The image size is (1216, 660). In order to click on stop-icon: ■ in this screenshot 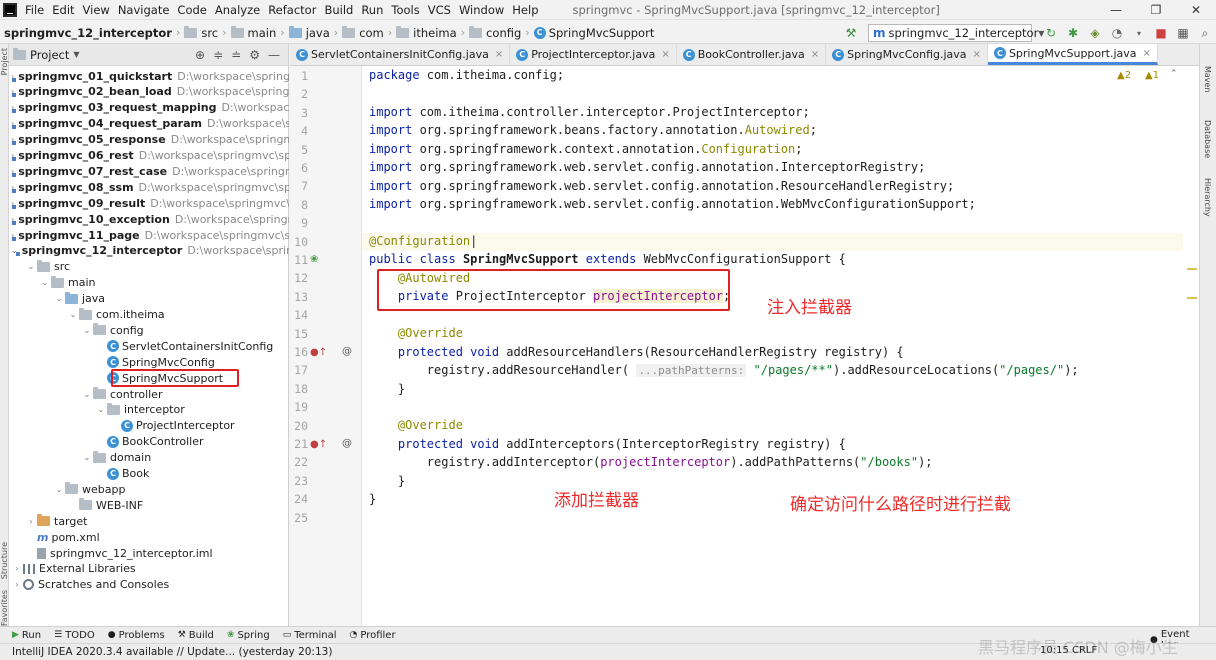, I will do `click(1161, 33)`.